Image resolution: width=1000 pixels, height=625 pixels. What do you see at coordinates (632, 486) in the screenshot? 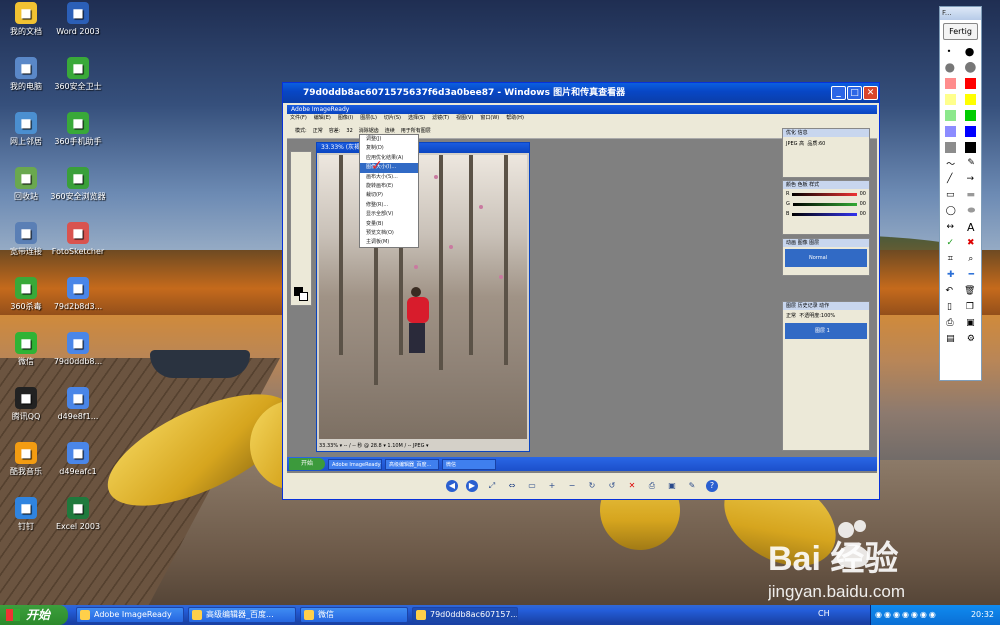
I see `delete-icon: ✕` at bounding box center [632, 486].